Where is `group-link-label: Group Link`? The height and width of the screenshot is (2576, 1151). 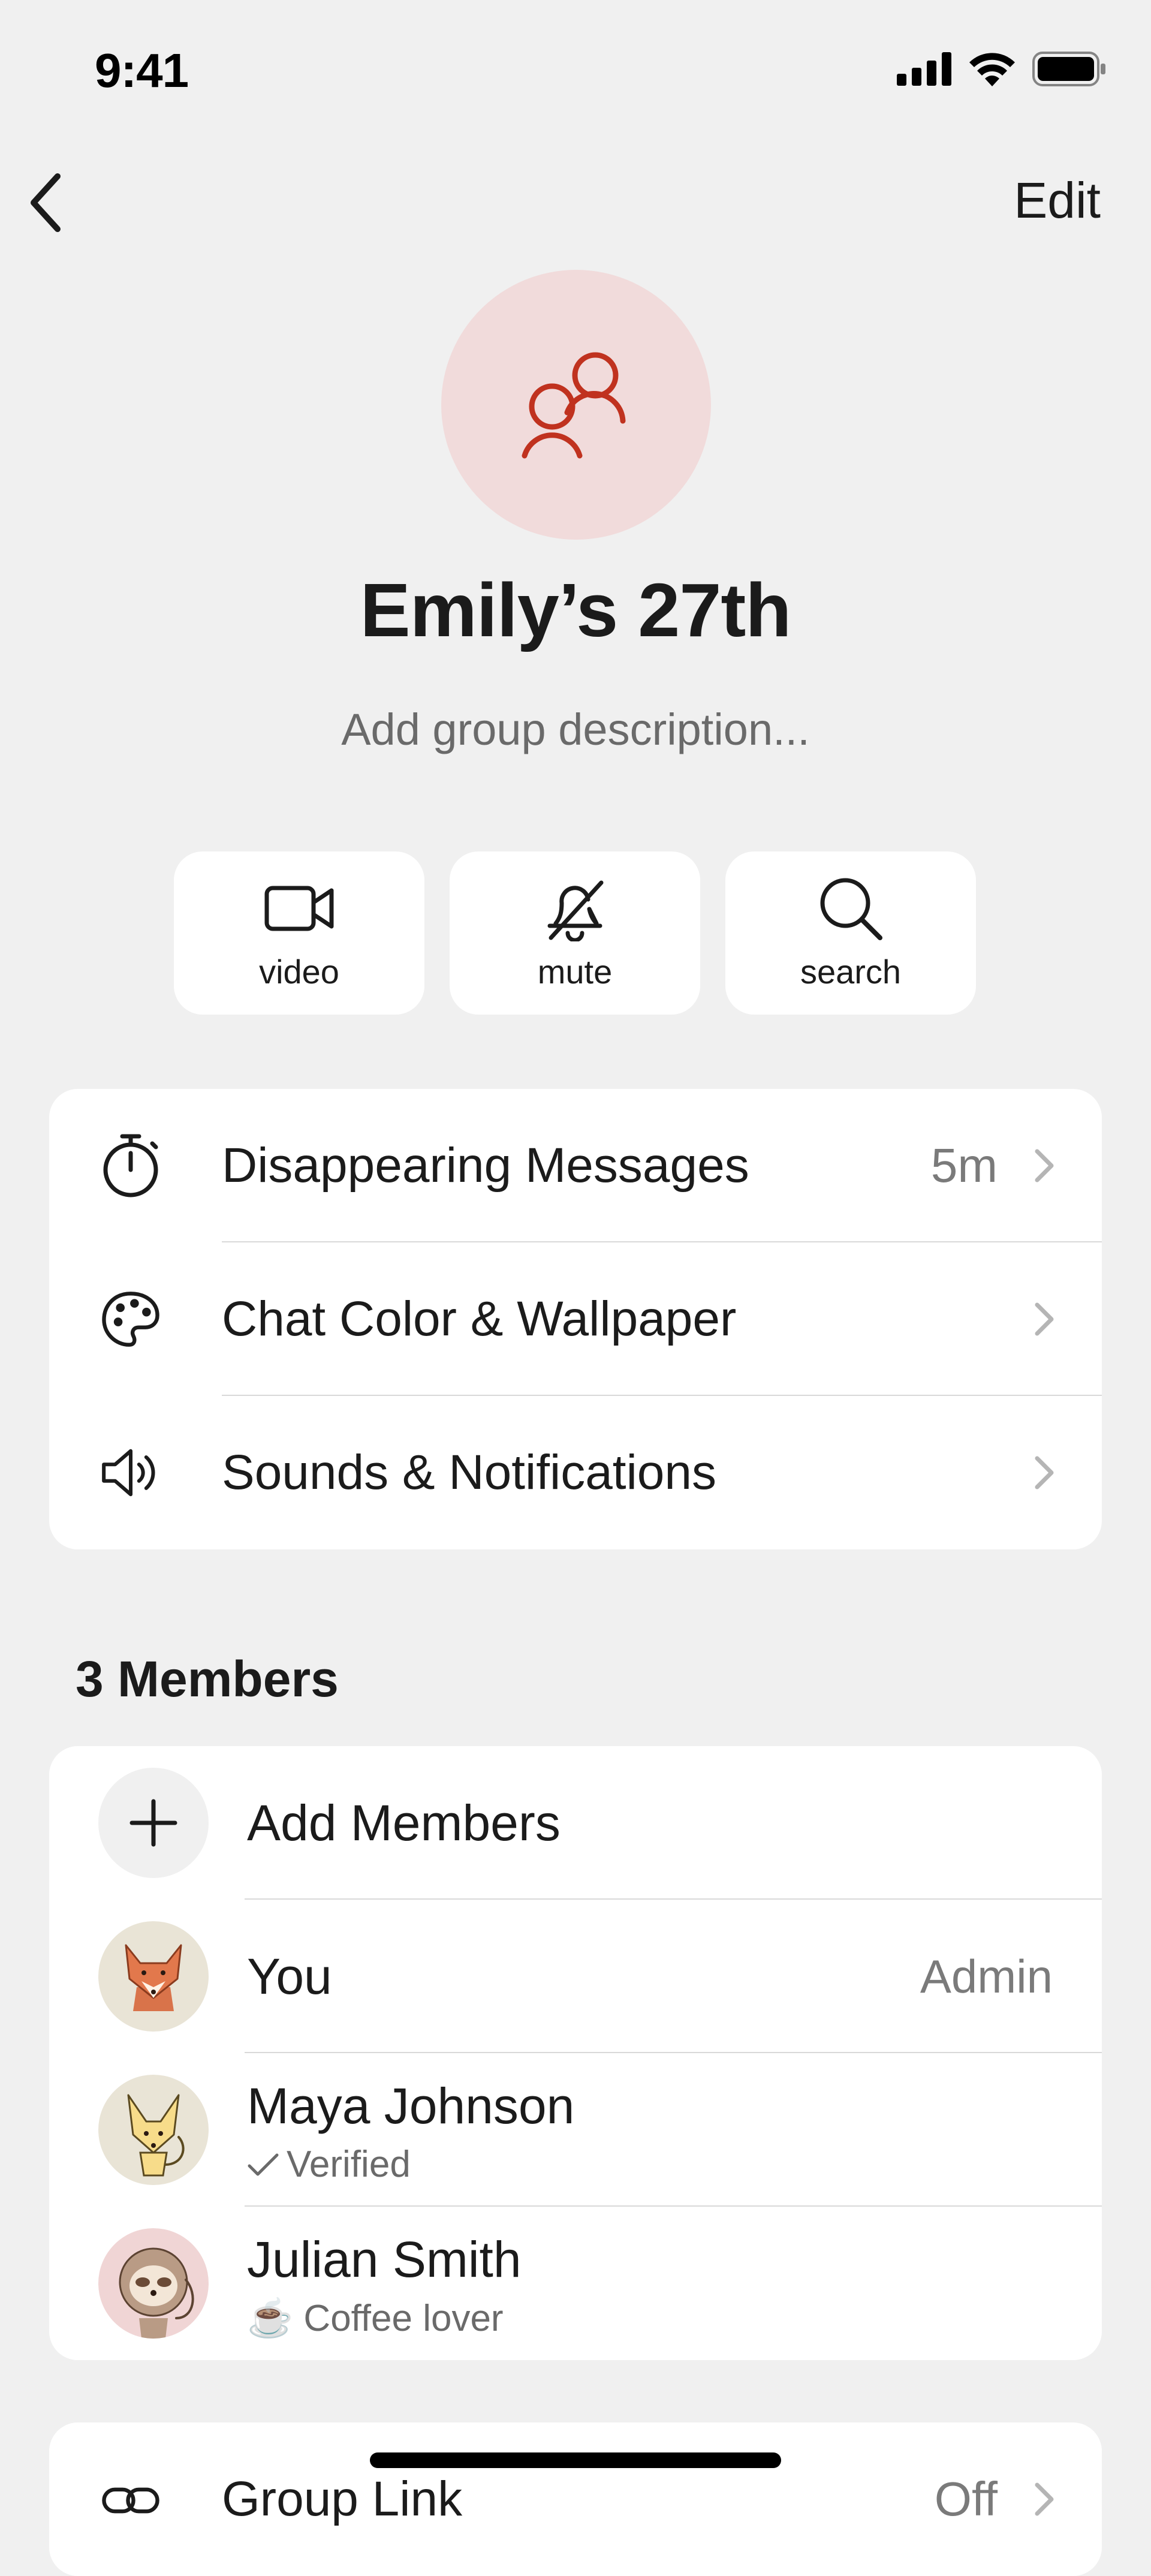
group-link-label: Group Link is located at coordinates (342, 2499).